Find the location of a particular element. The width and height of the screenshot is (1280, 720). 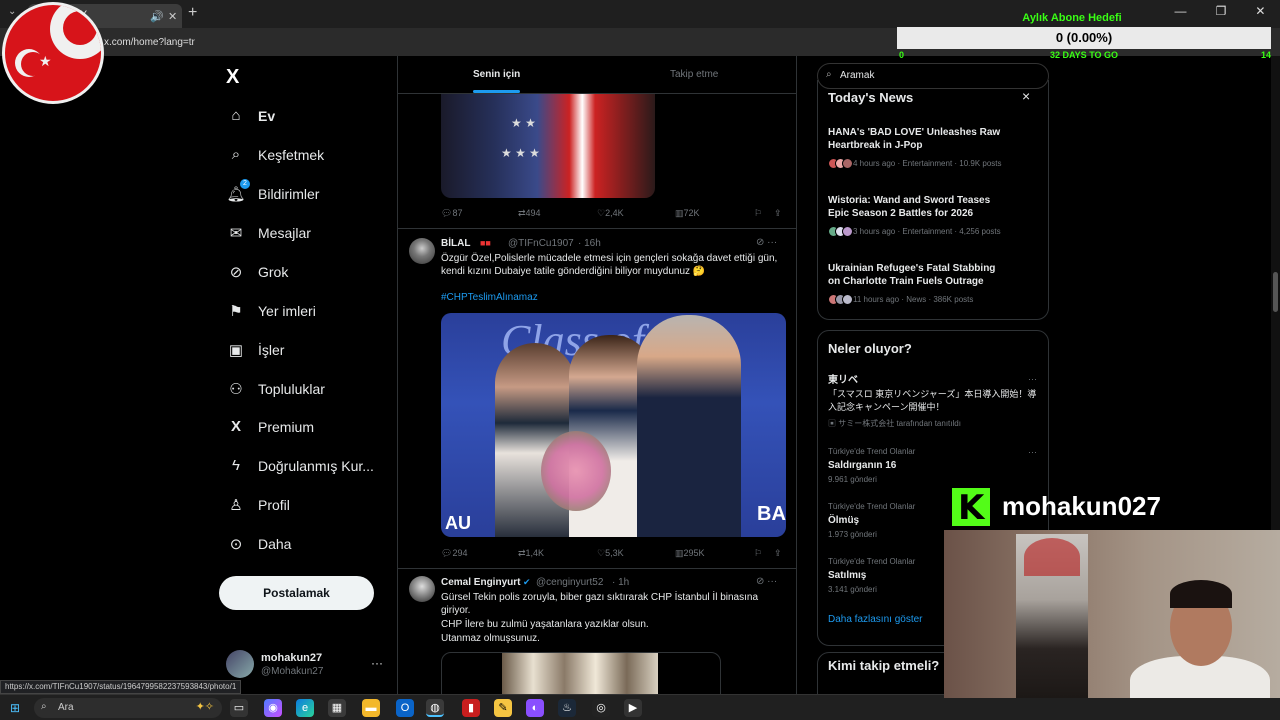

trend-name: Ölmüş is located at coordinates (843, 520).